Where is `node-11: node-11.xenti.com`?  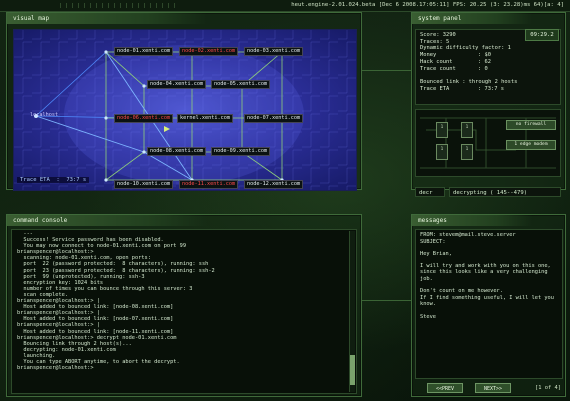
node-11: node-11.xenti.com is located at coordinates (209, 184).